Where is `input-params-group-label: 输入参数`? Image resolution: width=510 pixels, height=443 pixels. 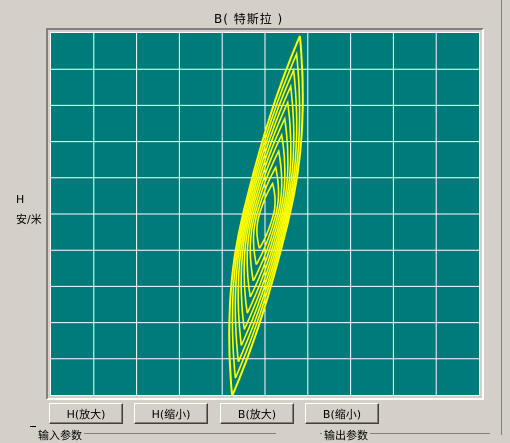
input-params-group-label: 输入参数 is located at coordinates (60, 435).